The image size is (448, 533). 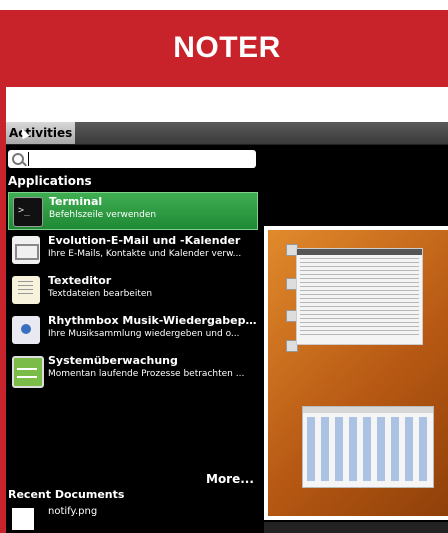 What do you see at coordinates (26, 330) in the screenshot?
I see `music-player-icon` at bounding box center [26, 330].